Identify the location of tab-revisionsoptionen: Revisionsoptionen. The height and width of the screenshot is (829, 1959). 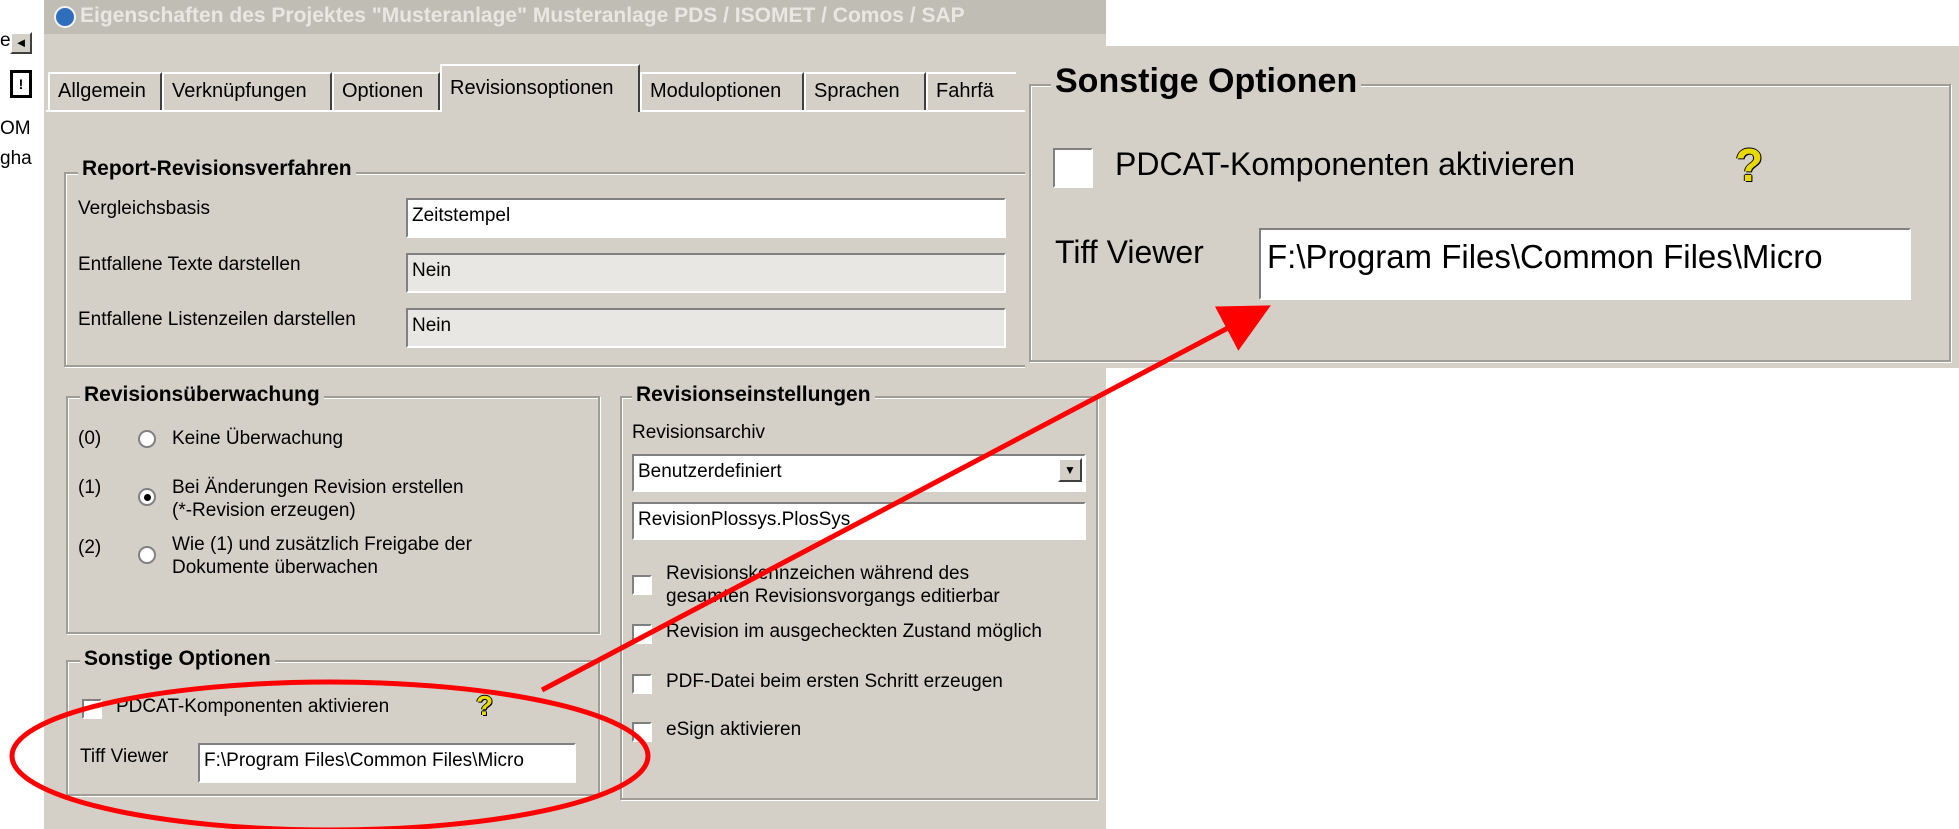
(540, 88).